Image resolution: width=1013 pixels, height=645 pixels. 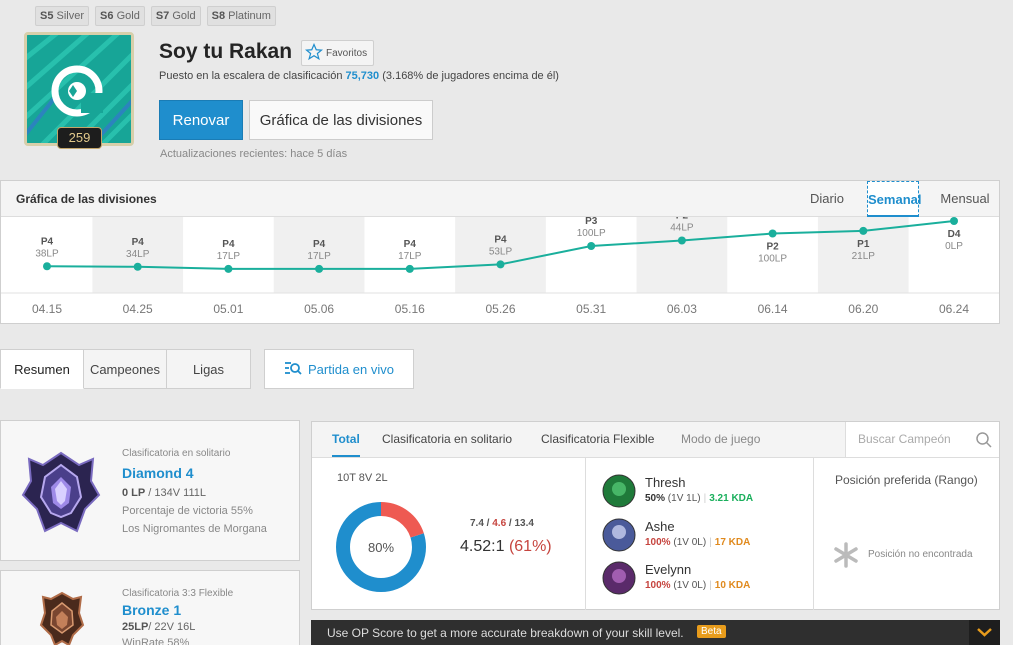 I want to click on beta-badge: Beta, so click(x=711, y=631).